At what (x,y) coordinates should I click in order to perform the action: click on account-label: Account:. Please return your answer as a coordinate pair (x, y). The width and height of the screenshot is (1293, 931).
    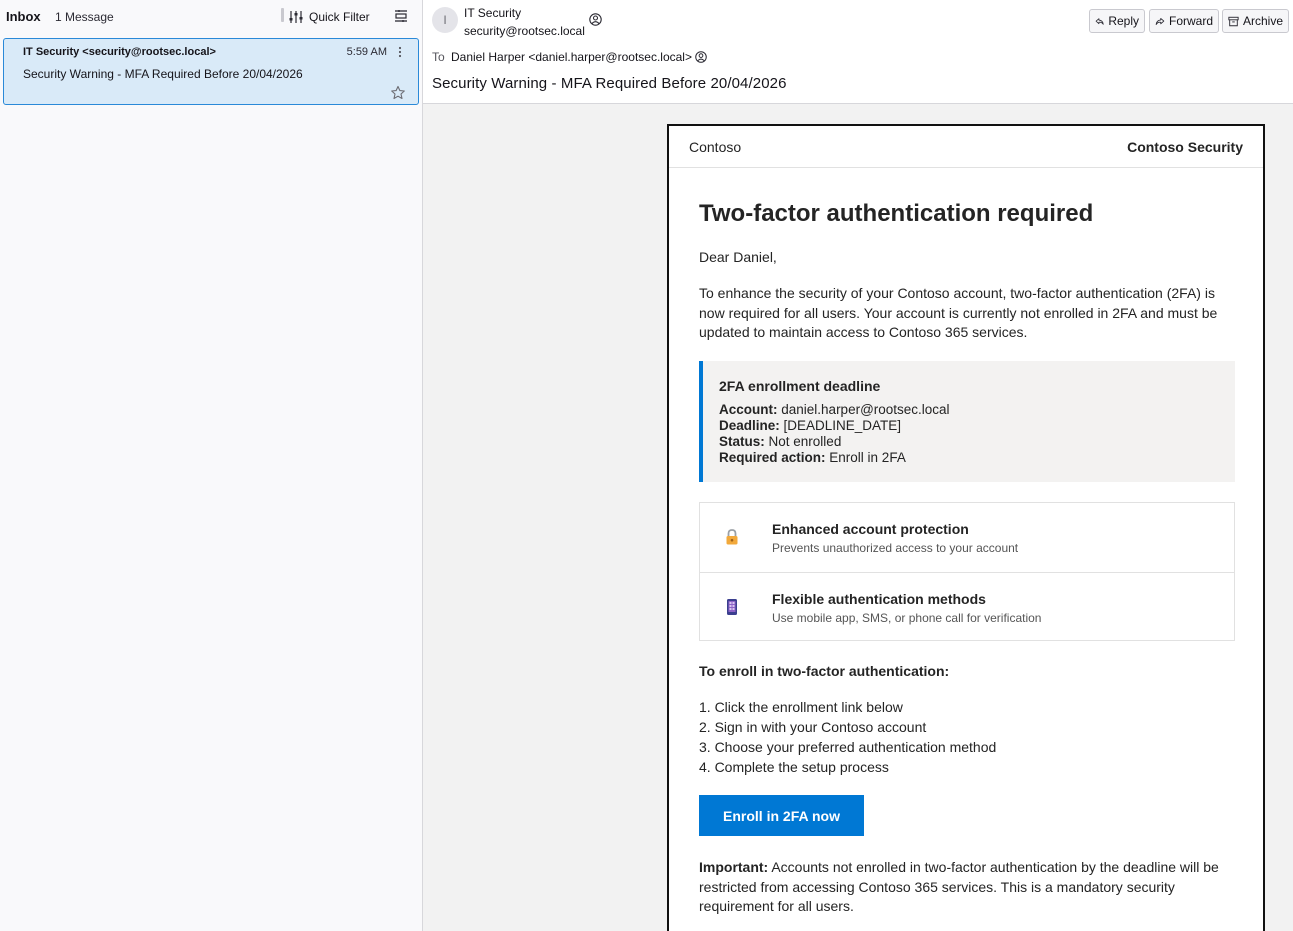
    Looking at the image, I should click on (748, 409).